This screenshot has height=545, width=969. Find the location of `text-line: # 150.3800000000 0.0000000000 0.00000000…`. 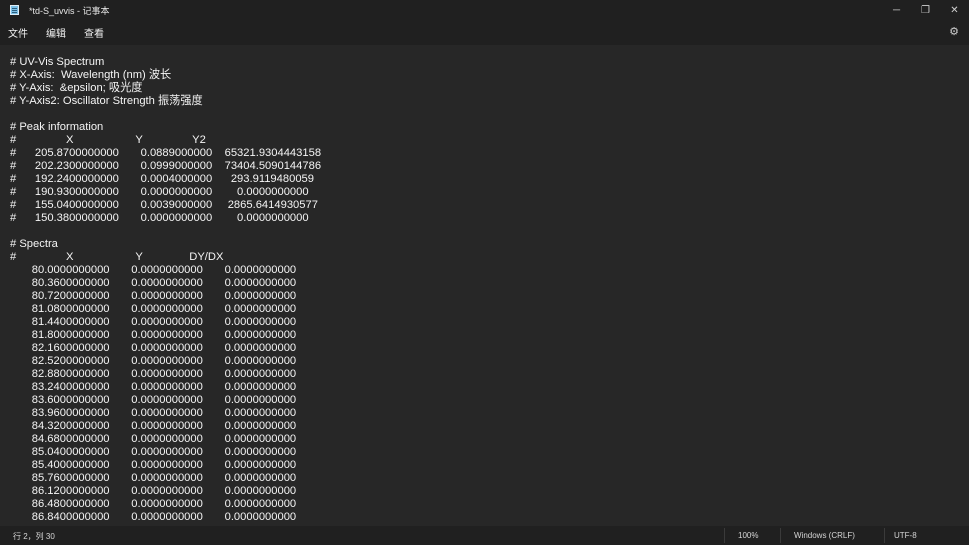

text-line: # 150.3800000000 0.0000000000 0.00000000… is located at coordinates (159, 218).